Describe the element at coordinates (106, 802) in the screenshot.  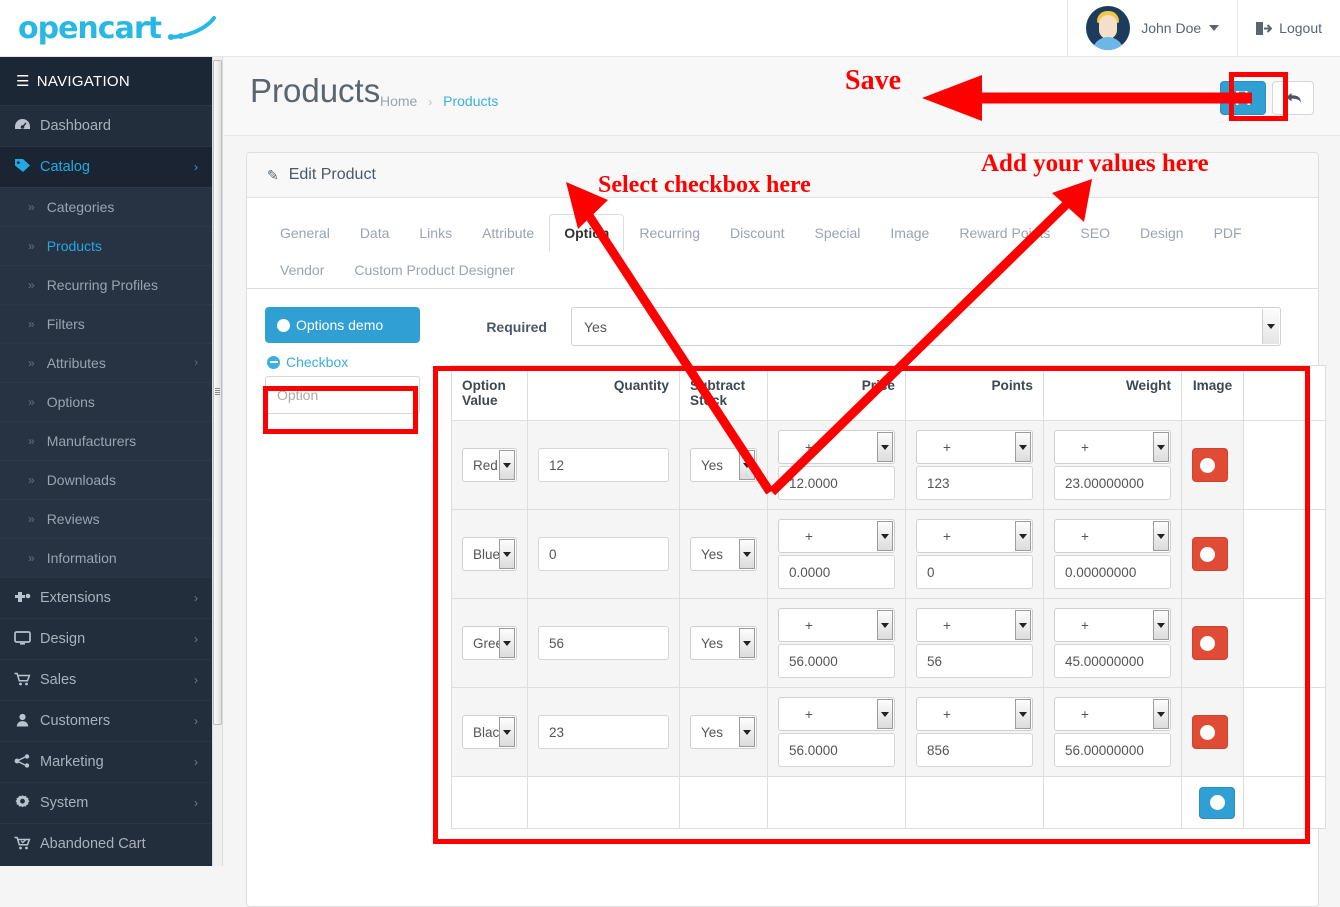
I see `sidebar-item-system: System ›` at that location.